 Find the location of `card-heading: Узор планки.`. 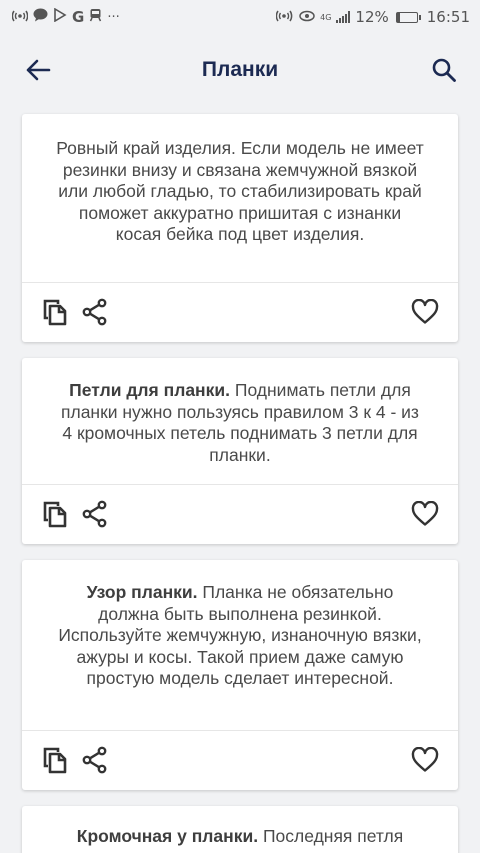

card-heading: Узор планки. is located at coordinates (142, 592).